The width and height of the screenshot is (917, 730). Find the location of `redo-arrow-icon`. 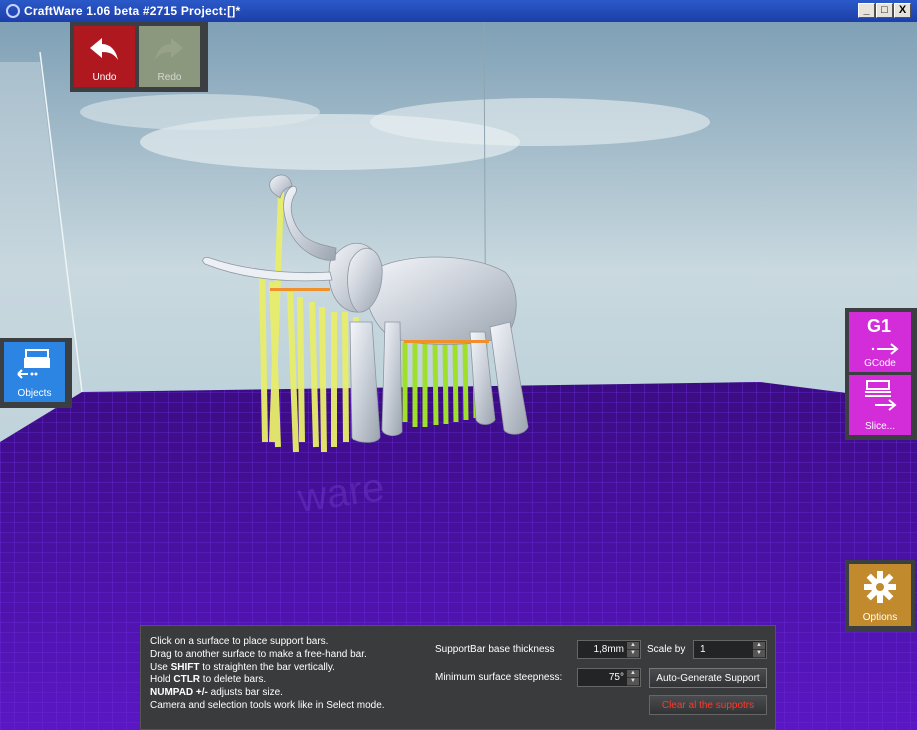

redo-arrow-icon is located at coordinates (169, 49).